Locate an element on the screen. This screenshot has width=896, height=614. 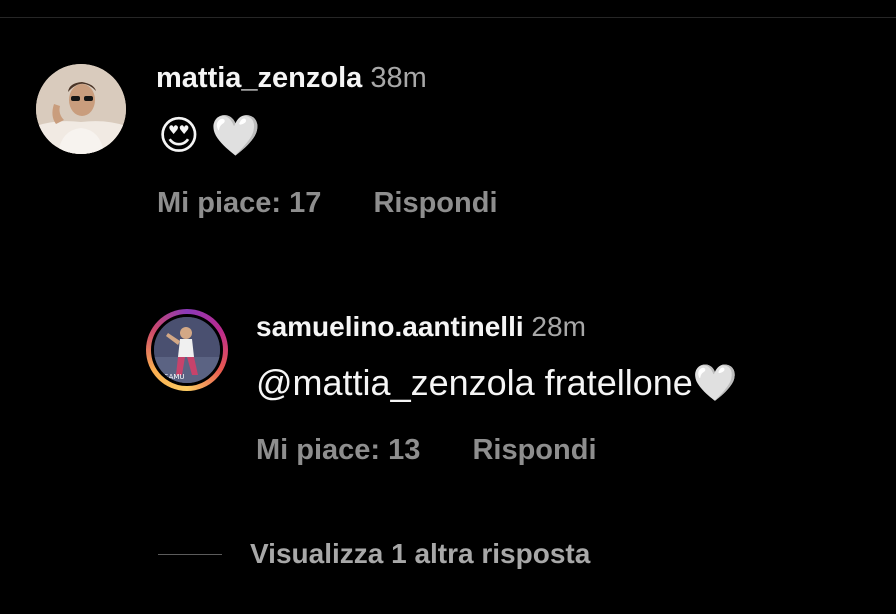
view-more-replies-button: Visualizza 1 altra risposta is located at coordinates (374, 554).